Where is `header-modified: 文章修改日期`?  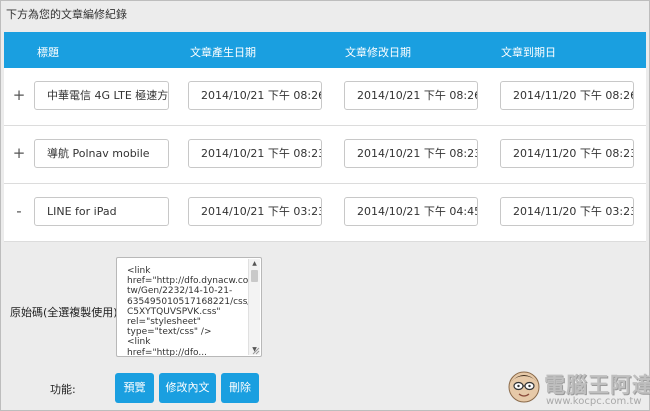 header-modified: 文章修改日期 is located at coordinates (378, 52).